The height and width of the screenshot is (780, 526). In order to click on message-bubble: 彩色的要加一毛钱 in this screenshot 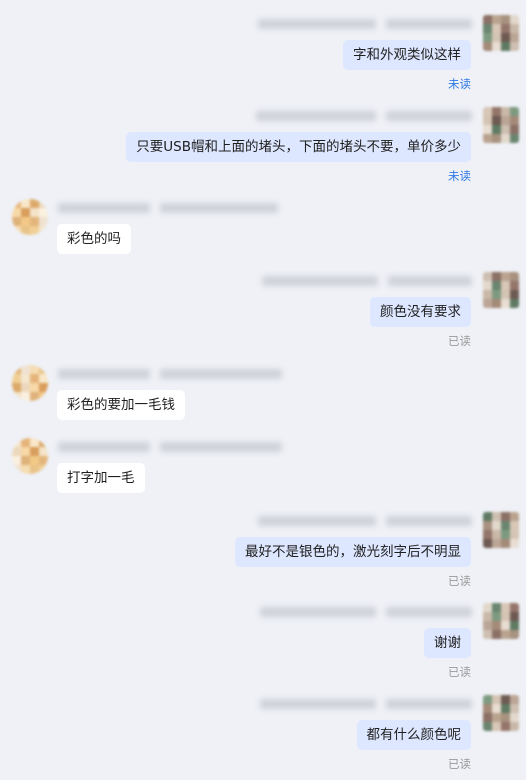, I will do `click(121, 405)`.